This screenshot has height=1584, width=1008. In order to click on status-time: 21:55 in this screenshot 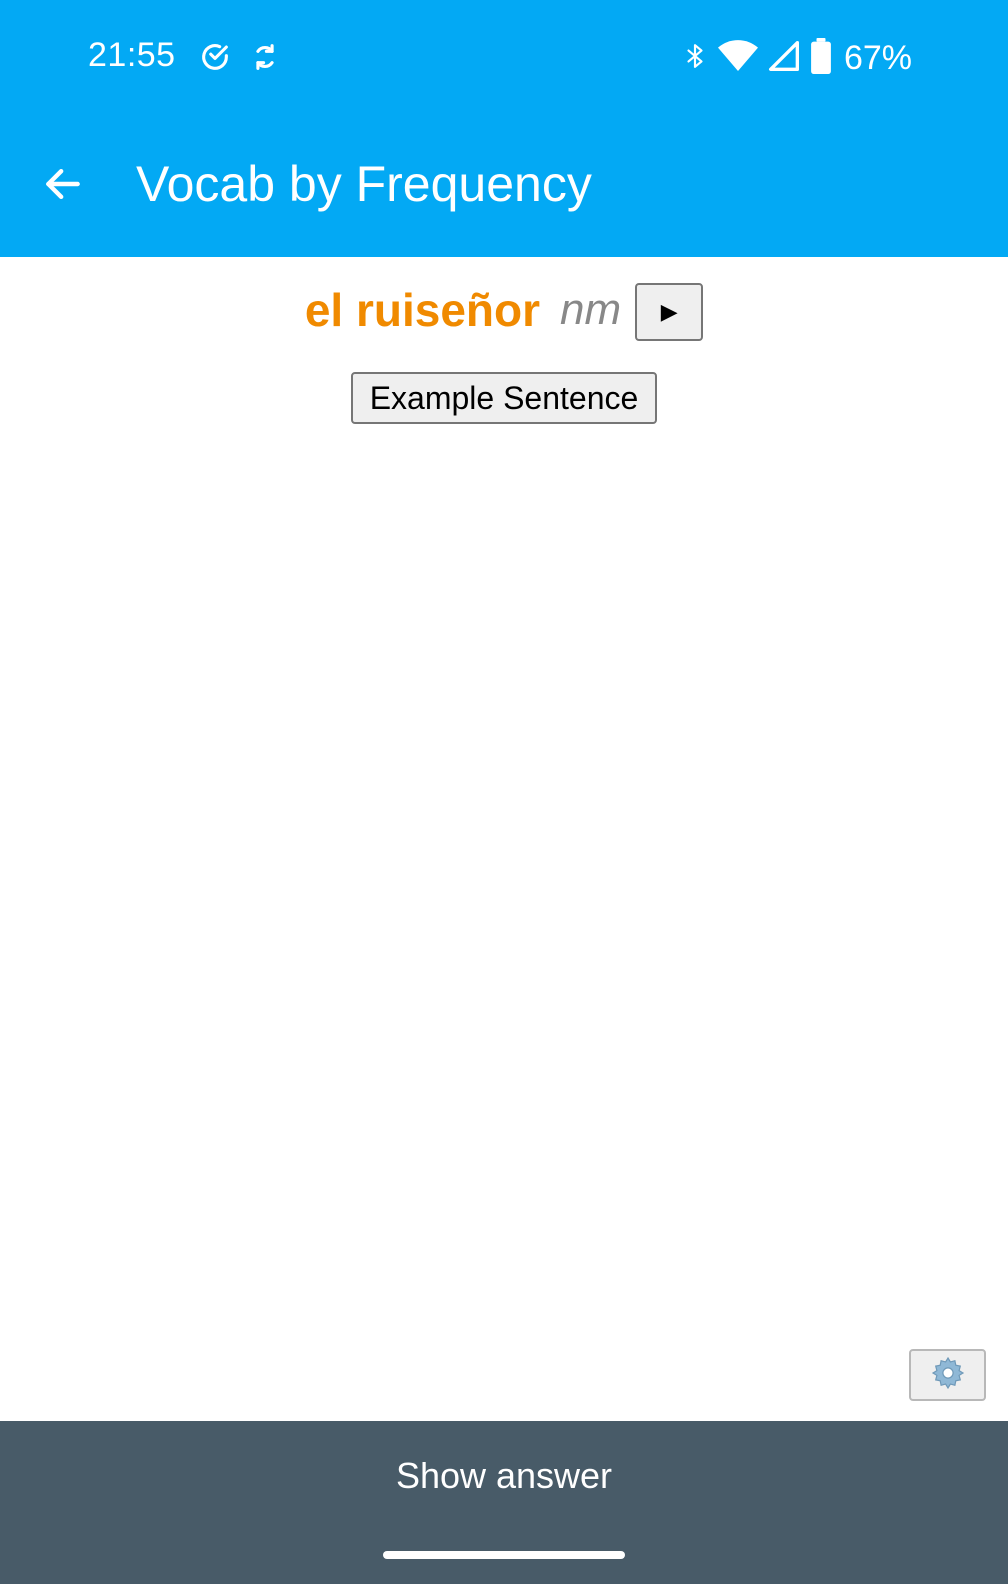, I will do `click(132, 55)`.